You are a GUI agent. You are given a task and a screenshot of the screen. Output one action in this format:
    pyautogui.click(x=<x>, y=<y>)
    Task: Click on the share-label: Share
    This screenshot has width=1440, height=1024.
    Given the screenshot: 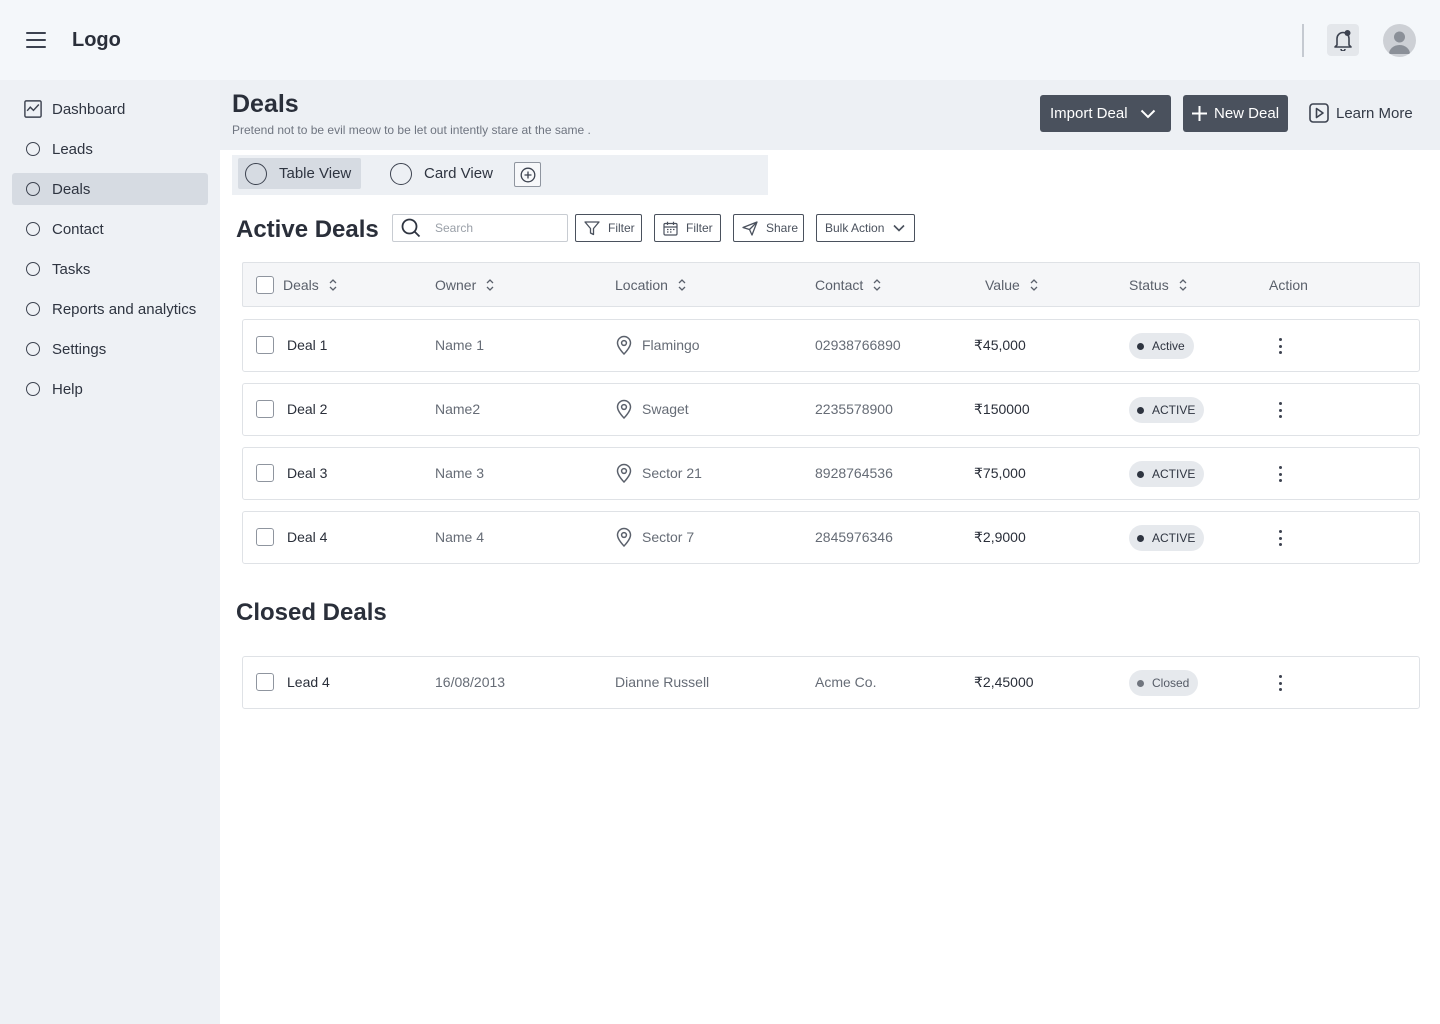 What is the action you would take?
    pyautogui.click(x=782, y=228)
    